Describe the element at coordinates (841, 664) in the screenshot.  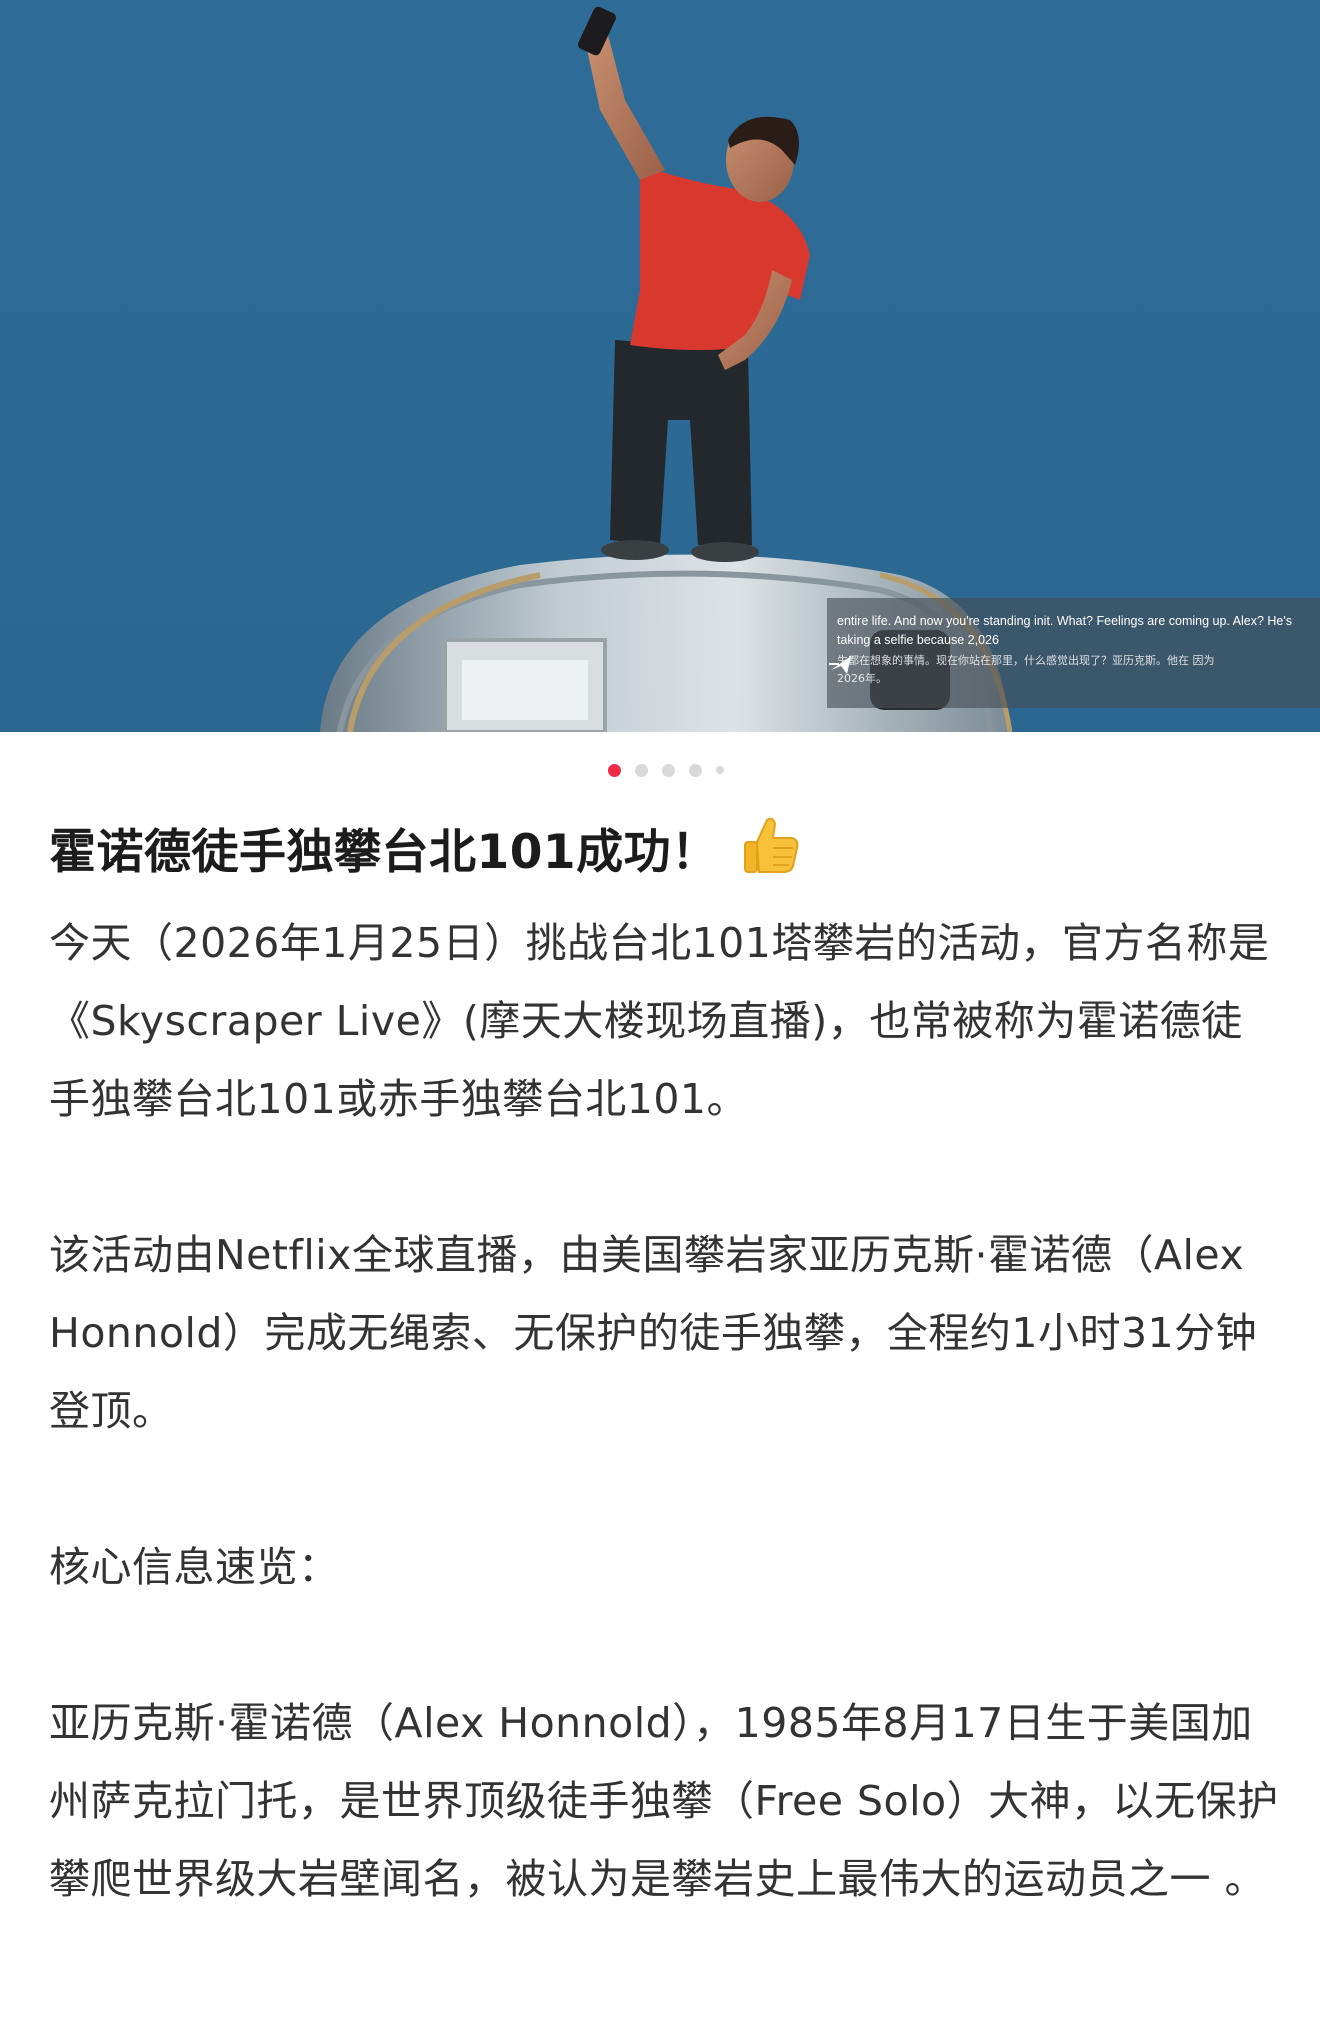
I see `translate-icon` at that location.